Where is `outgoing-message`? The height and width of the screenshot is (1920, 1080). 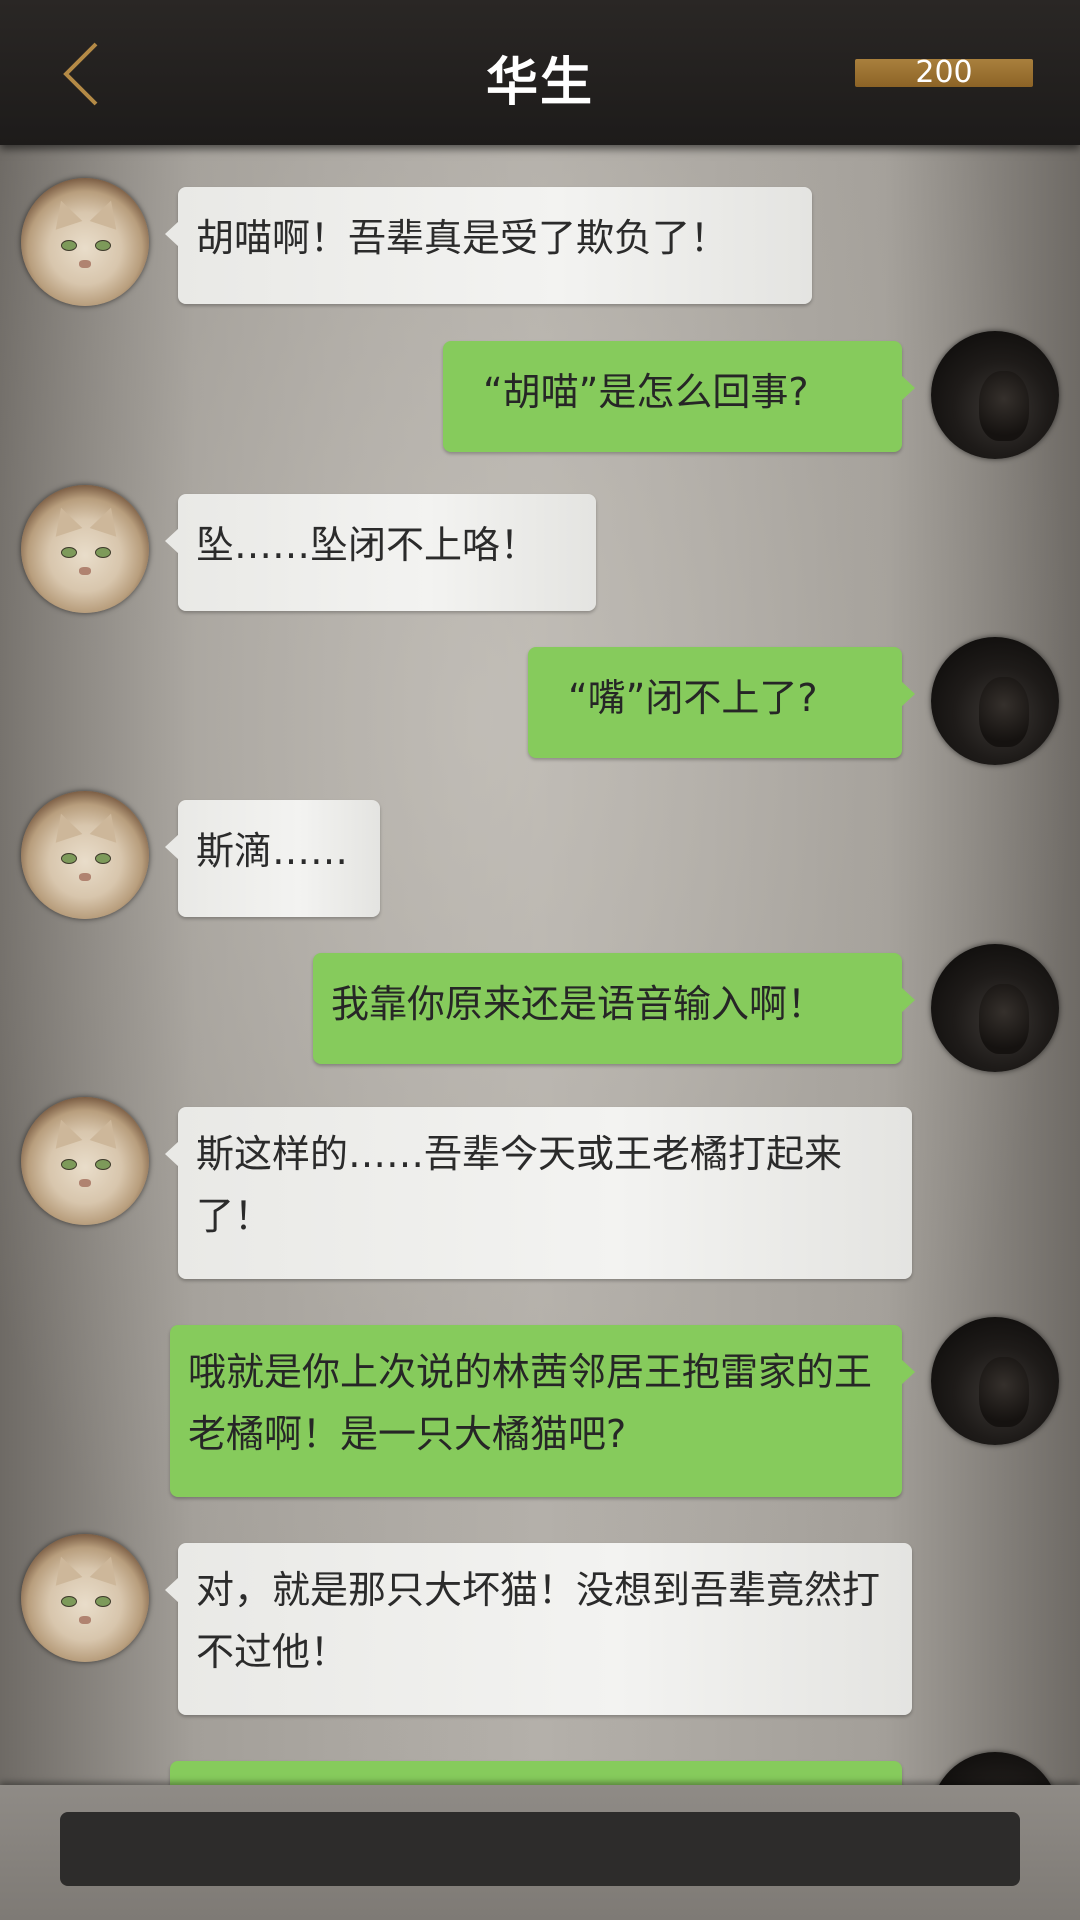
outgoing-message is located at coordinates (536, 1773).